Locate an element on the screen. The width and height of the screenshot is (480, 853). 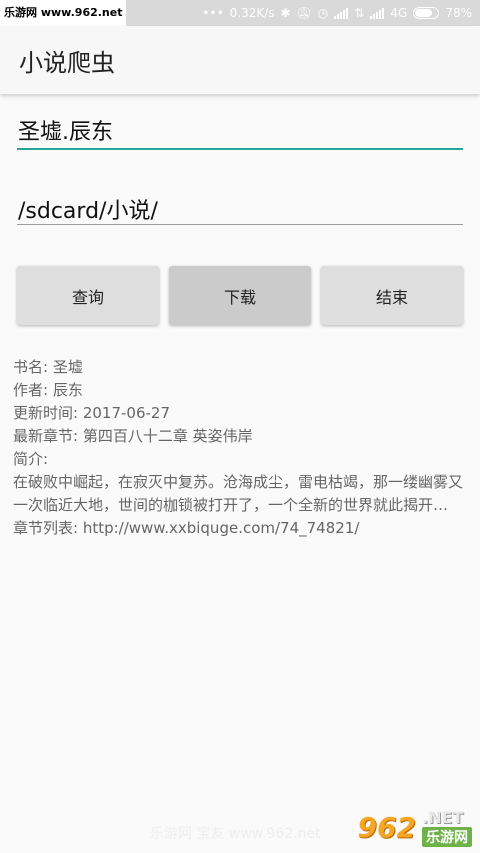
signal-icon is located at coordinates (341, 13).